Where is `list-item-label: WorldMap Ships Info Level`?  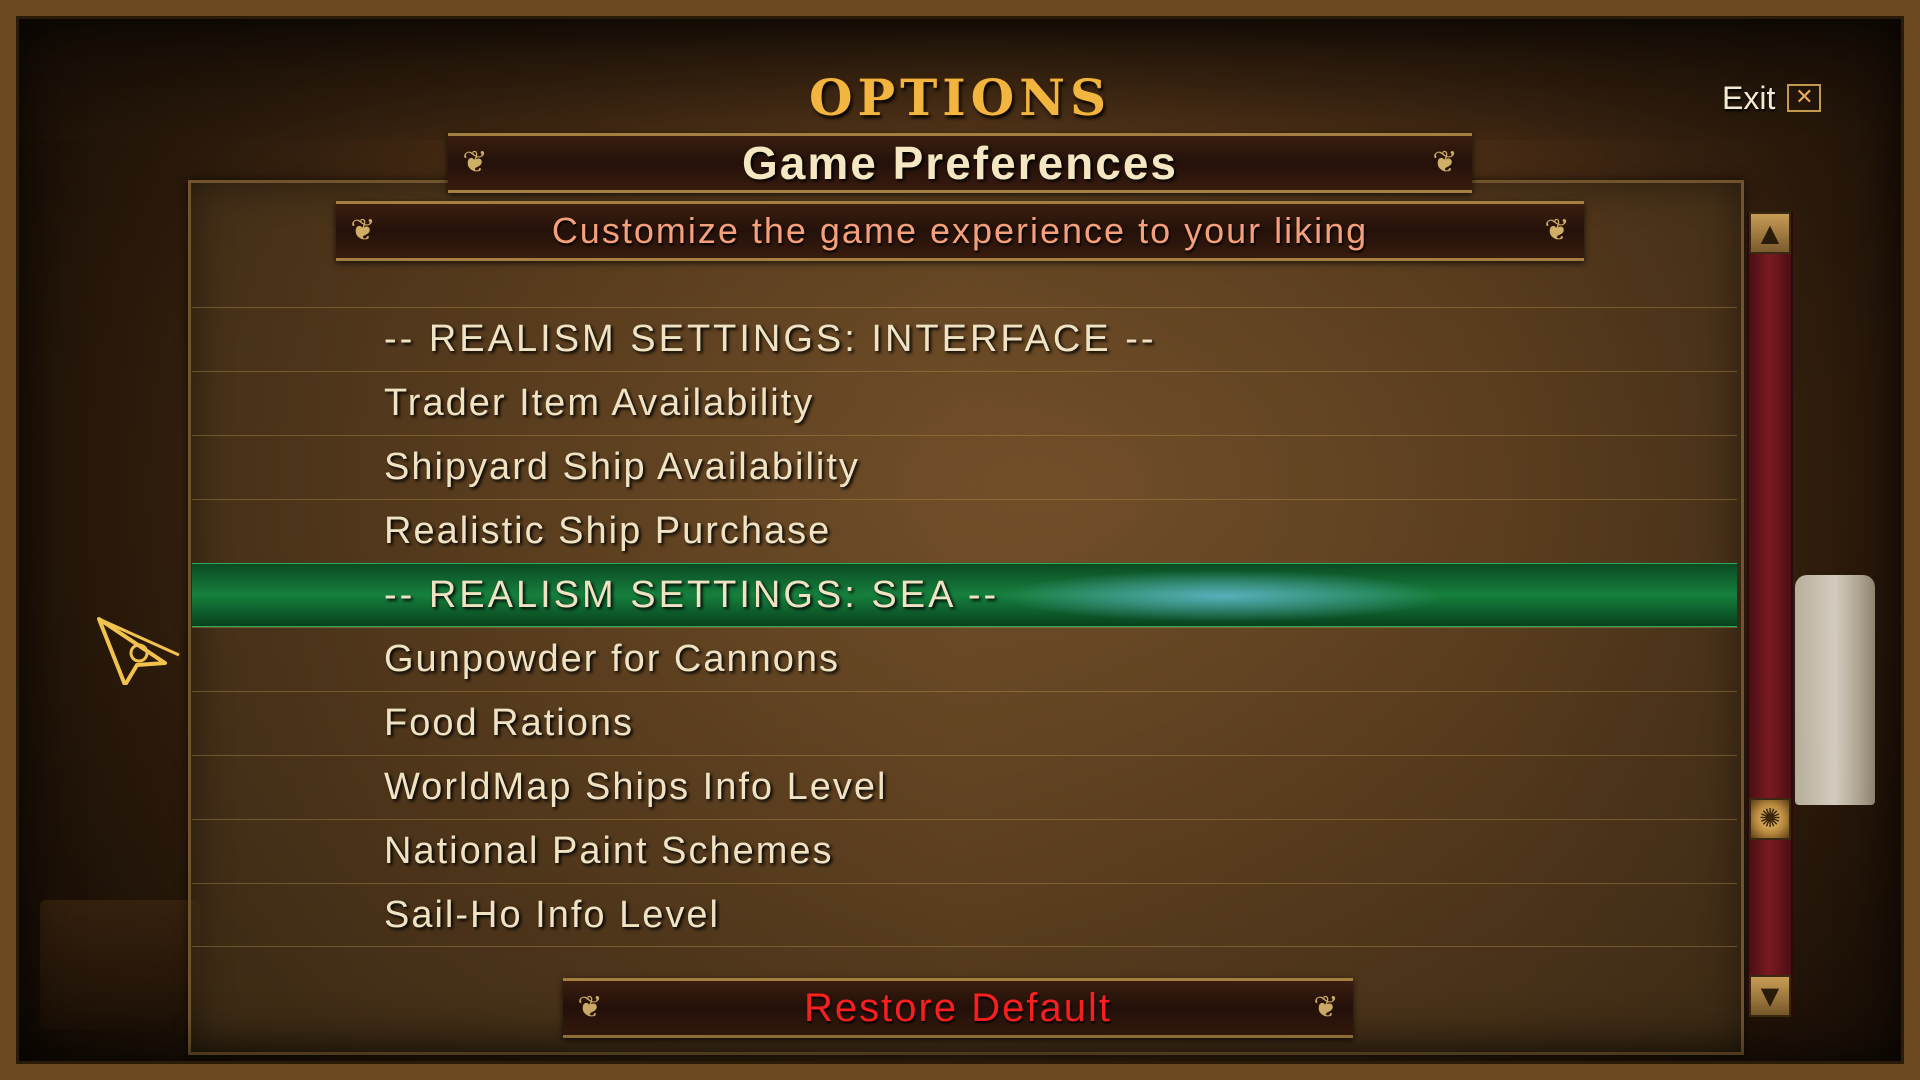
list-item-label: WorldMap Ships Info Level is located at coordinates (636, 787).